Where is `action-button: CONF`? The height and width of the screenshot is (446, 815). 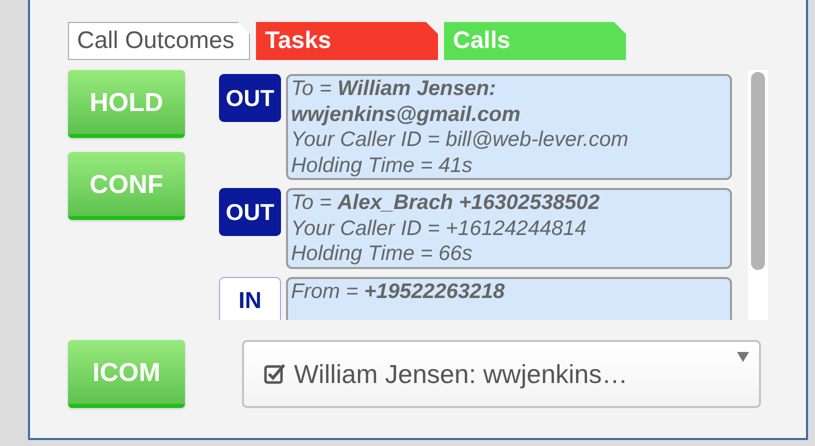 action-button: CONF is located at coordinates (126, 186).